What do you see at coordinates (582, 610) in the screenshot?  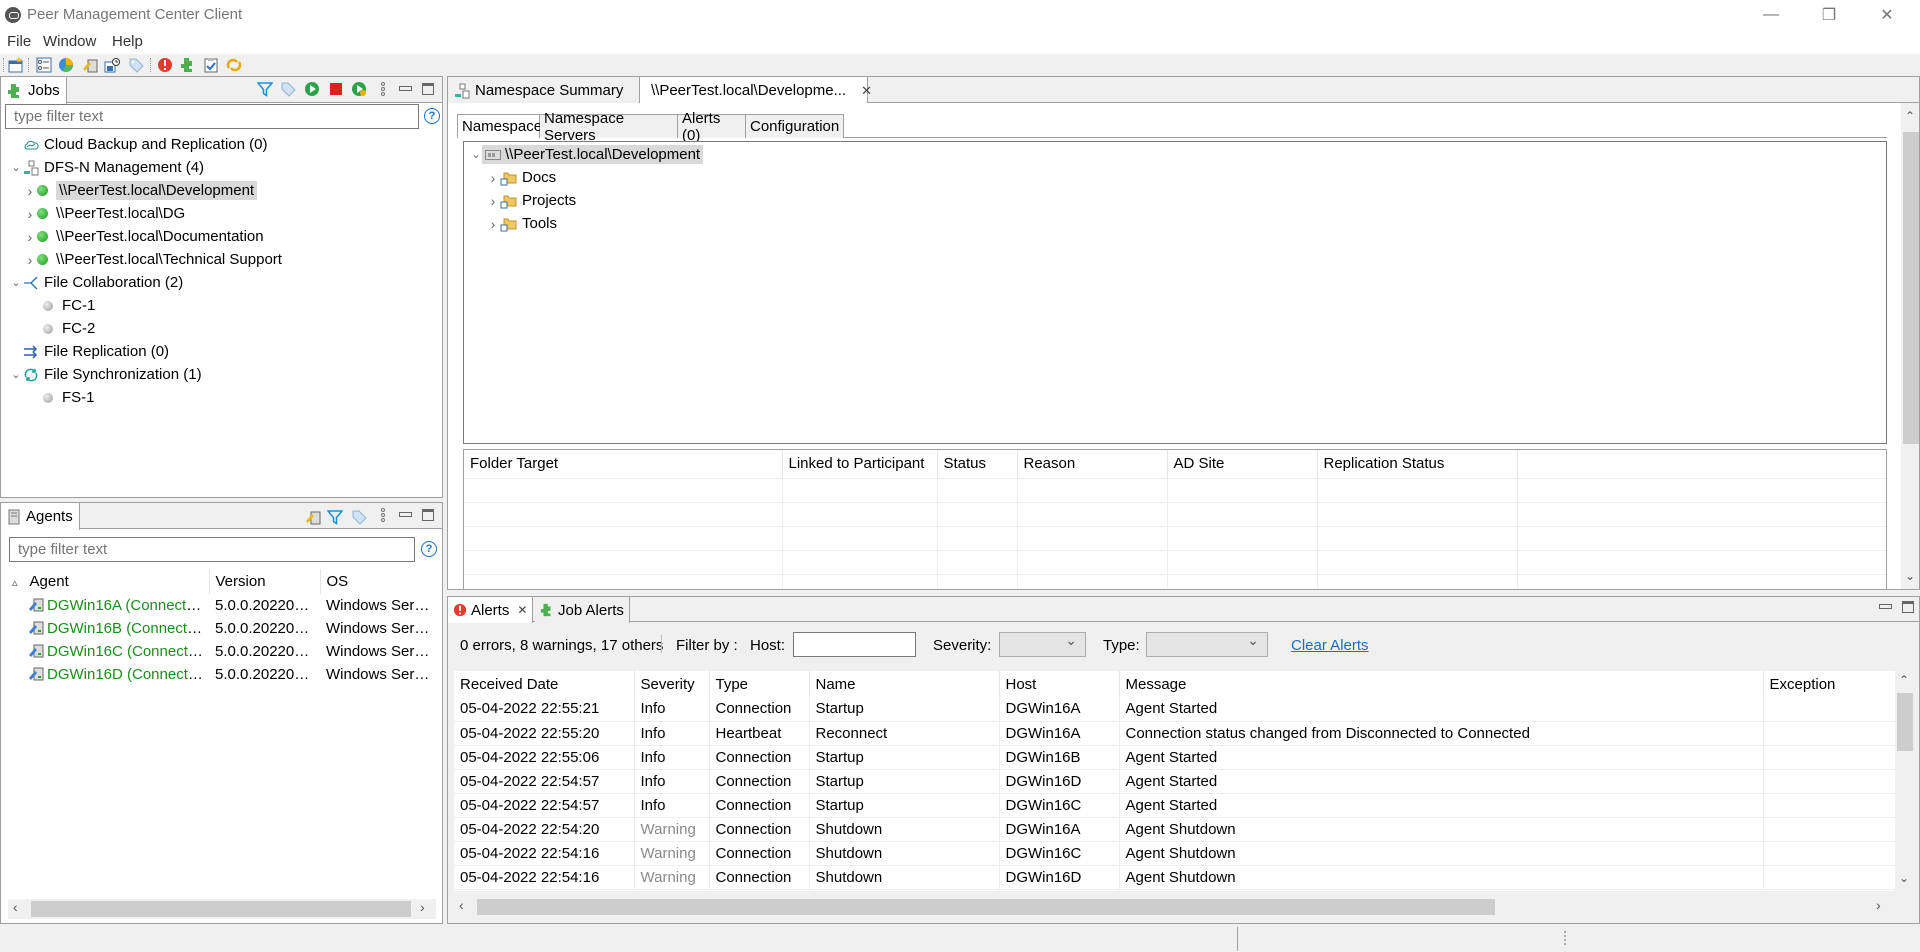 I see `tab-job-alerts: Job Alerts` at bounding box center [582, 610].